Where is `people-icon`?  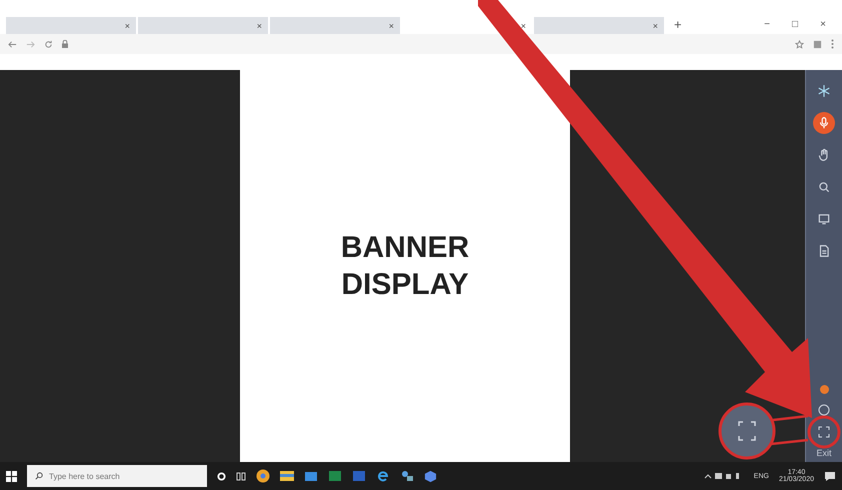
people-icon is located at coordinates (407, 476).